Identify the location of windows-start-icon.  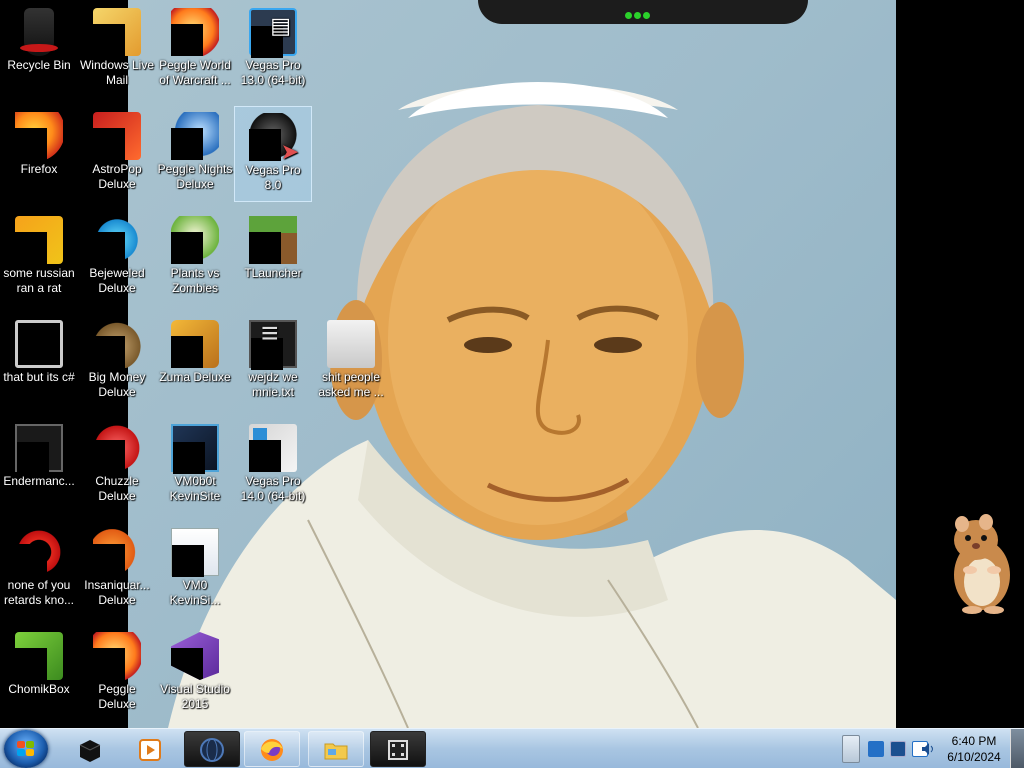
(26, 749).